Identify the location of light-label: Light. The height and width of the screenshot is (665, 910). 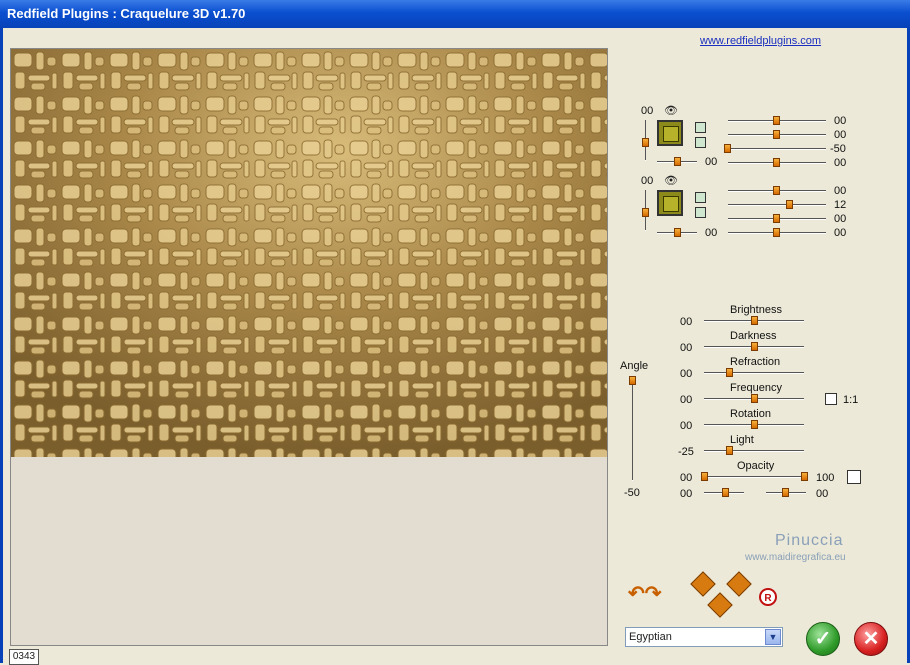
(742, 440).